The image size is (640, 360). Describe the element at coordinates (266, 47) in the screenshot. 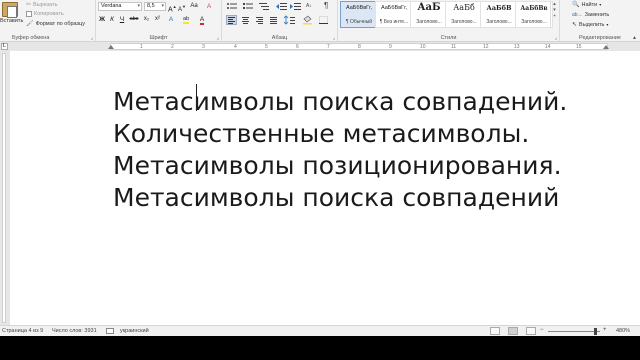

I see `ruler-tick-label: 5` at that location.